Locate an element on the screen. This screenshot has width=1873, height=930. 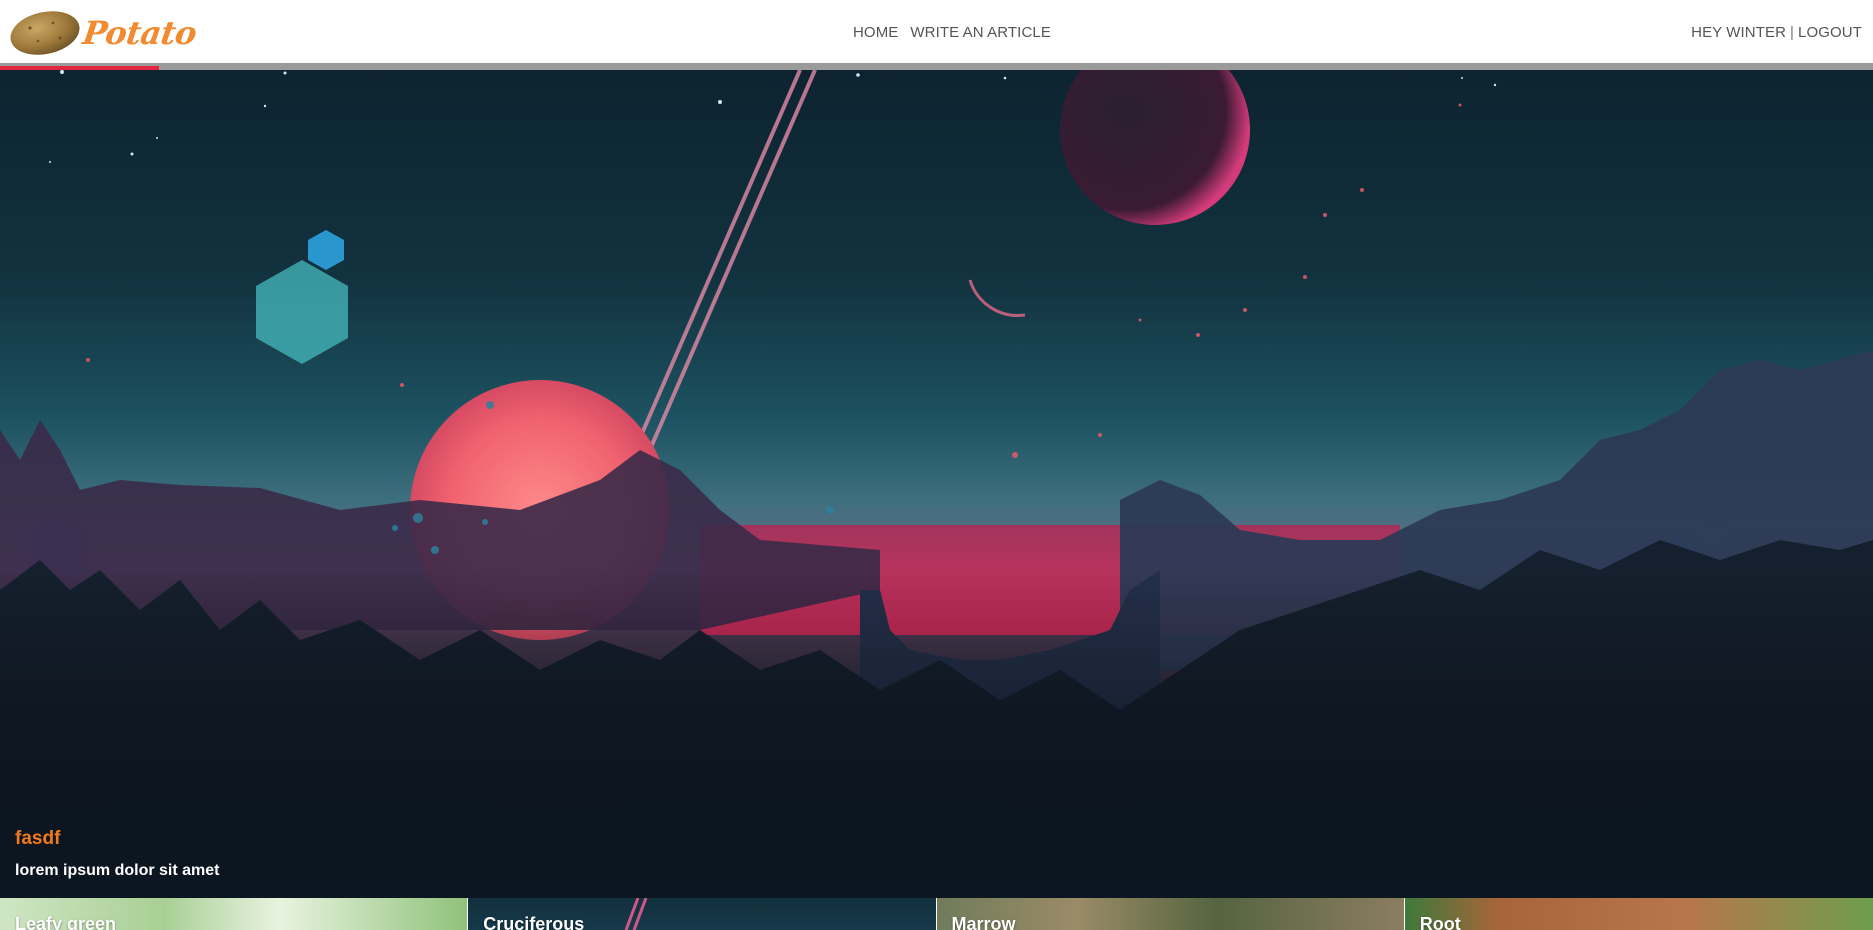
potato-icon is located at coordinates (45, 33).